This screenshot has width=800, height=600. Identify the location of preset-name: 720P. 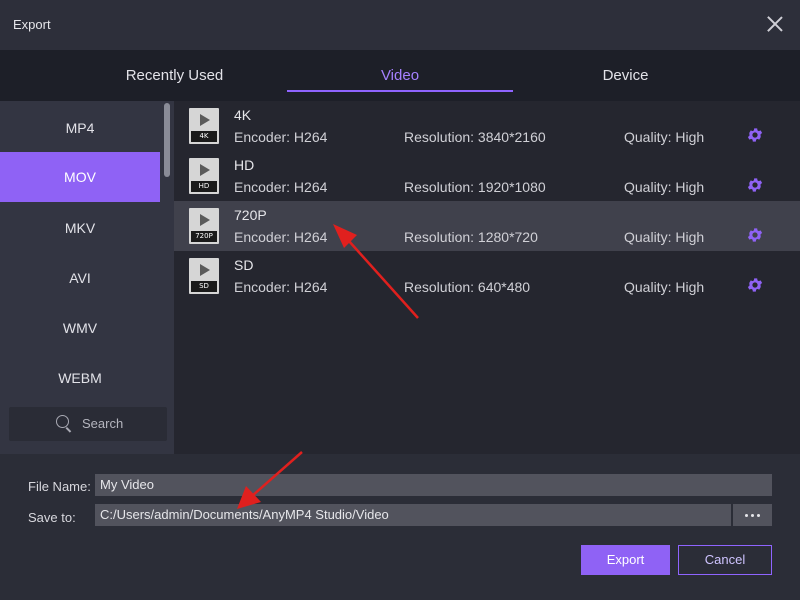
(250, 215).